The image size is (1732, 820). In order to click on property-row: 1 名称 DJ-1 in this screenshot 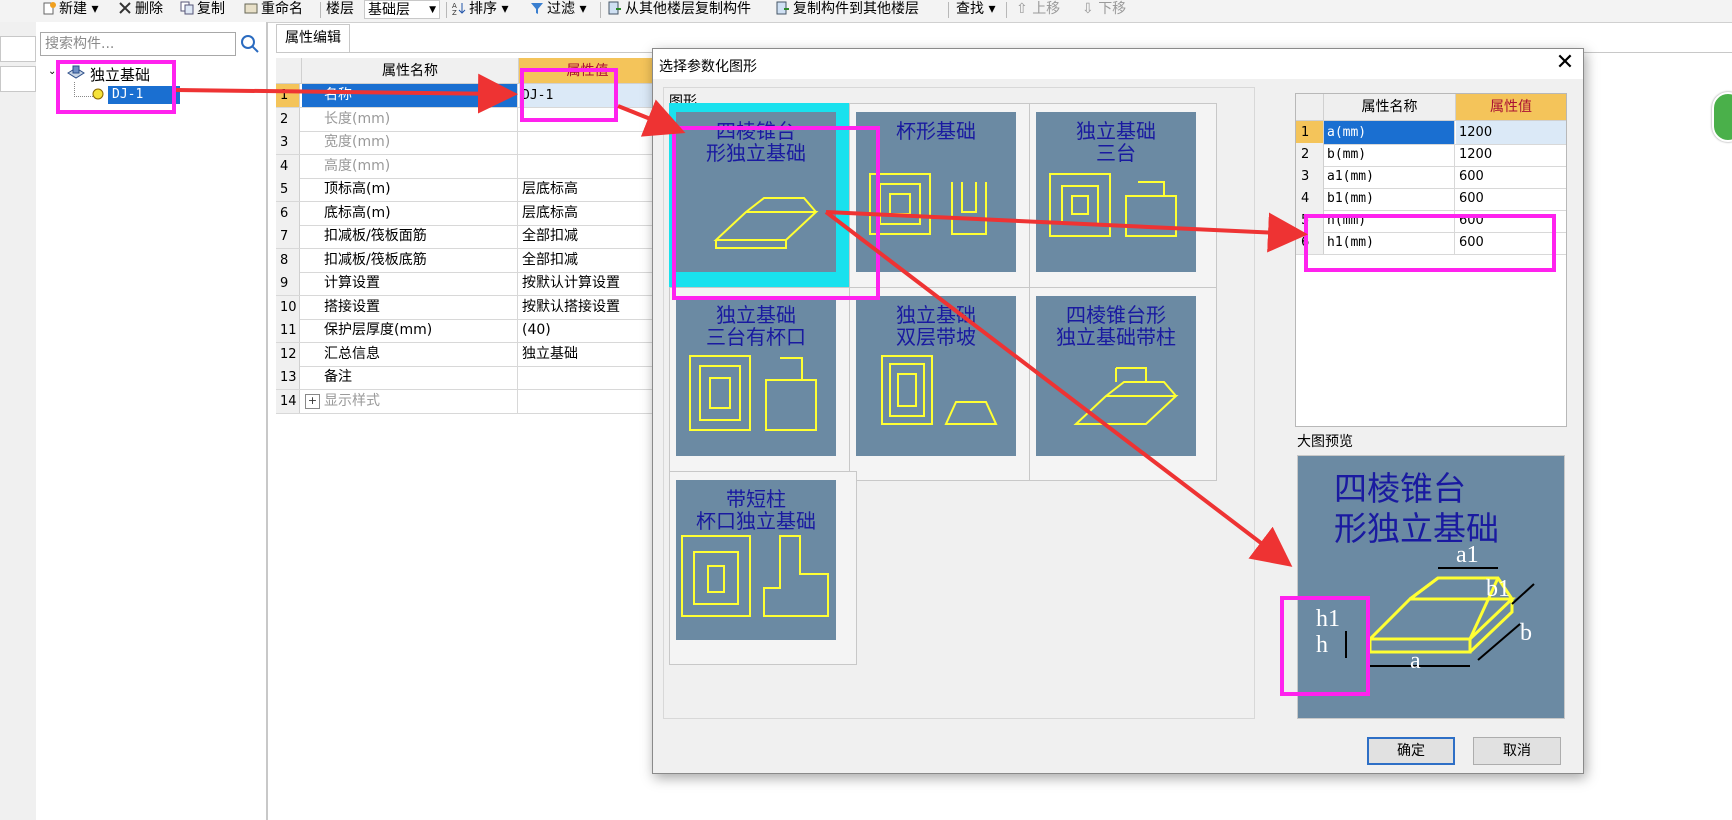, I will do `click(466, 96)`.